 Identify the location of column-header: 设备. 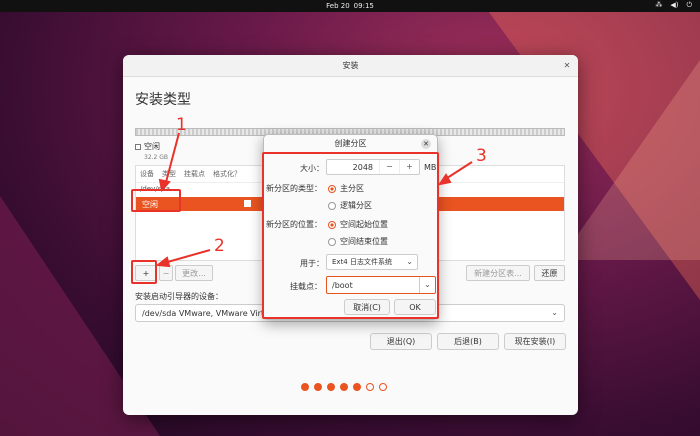
(147, 174).